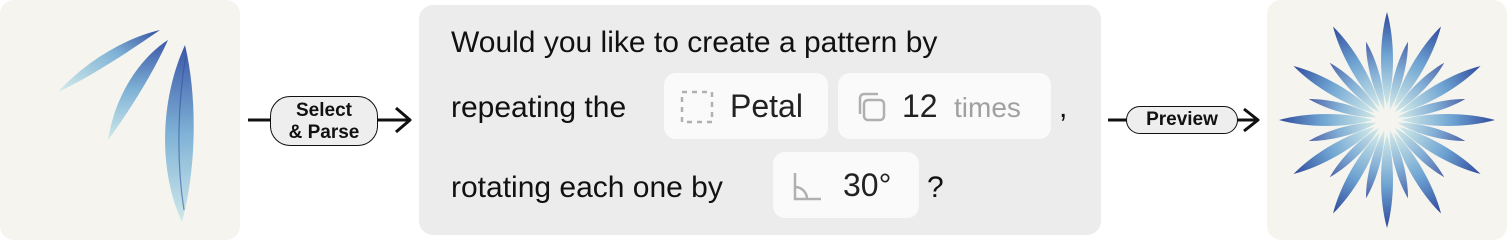 This screenshot has width=1507, height=240. I want to click on select-parse-label-line1: Select, so click(324, 110).